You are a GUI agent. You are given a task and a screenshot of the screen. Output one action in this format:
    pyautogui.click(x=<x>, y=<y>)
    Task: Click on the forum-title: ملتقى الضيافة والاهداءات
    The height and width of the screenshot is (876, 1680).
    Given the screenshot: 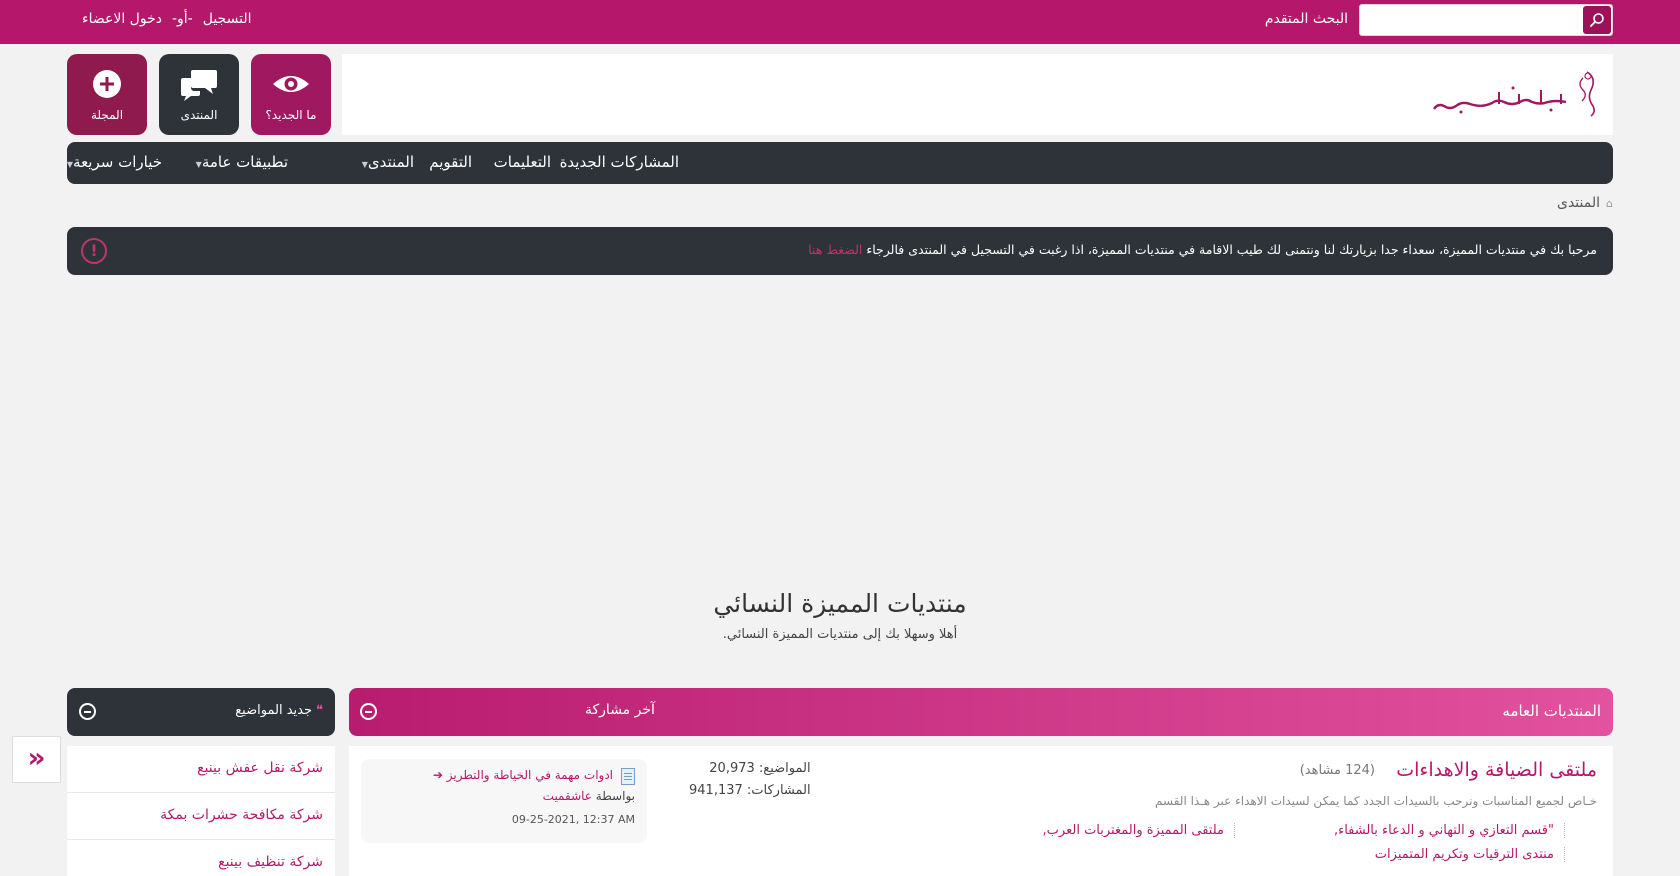 What is the action you would take?
    pyautogui.click(x=1496, y=770)
    